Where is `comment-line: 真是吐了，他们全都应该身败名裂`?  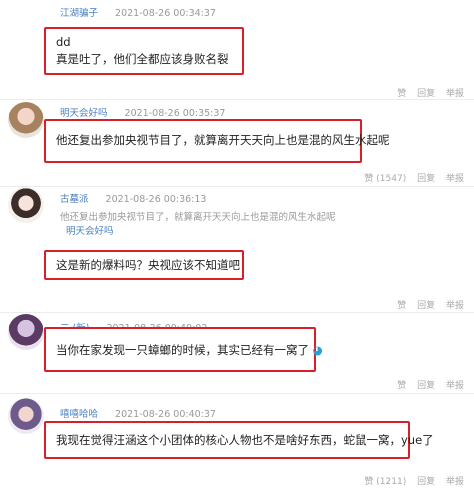 comment-line: 真是吐了，他们全都应该身败名裂 is located at coordinates (142, 59).